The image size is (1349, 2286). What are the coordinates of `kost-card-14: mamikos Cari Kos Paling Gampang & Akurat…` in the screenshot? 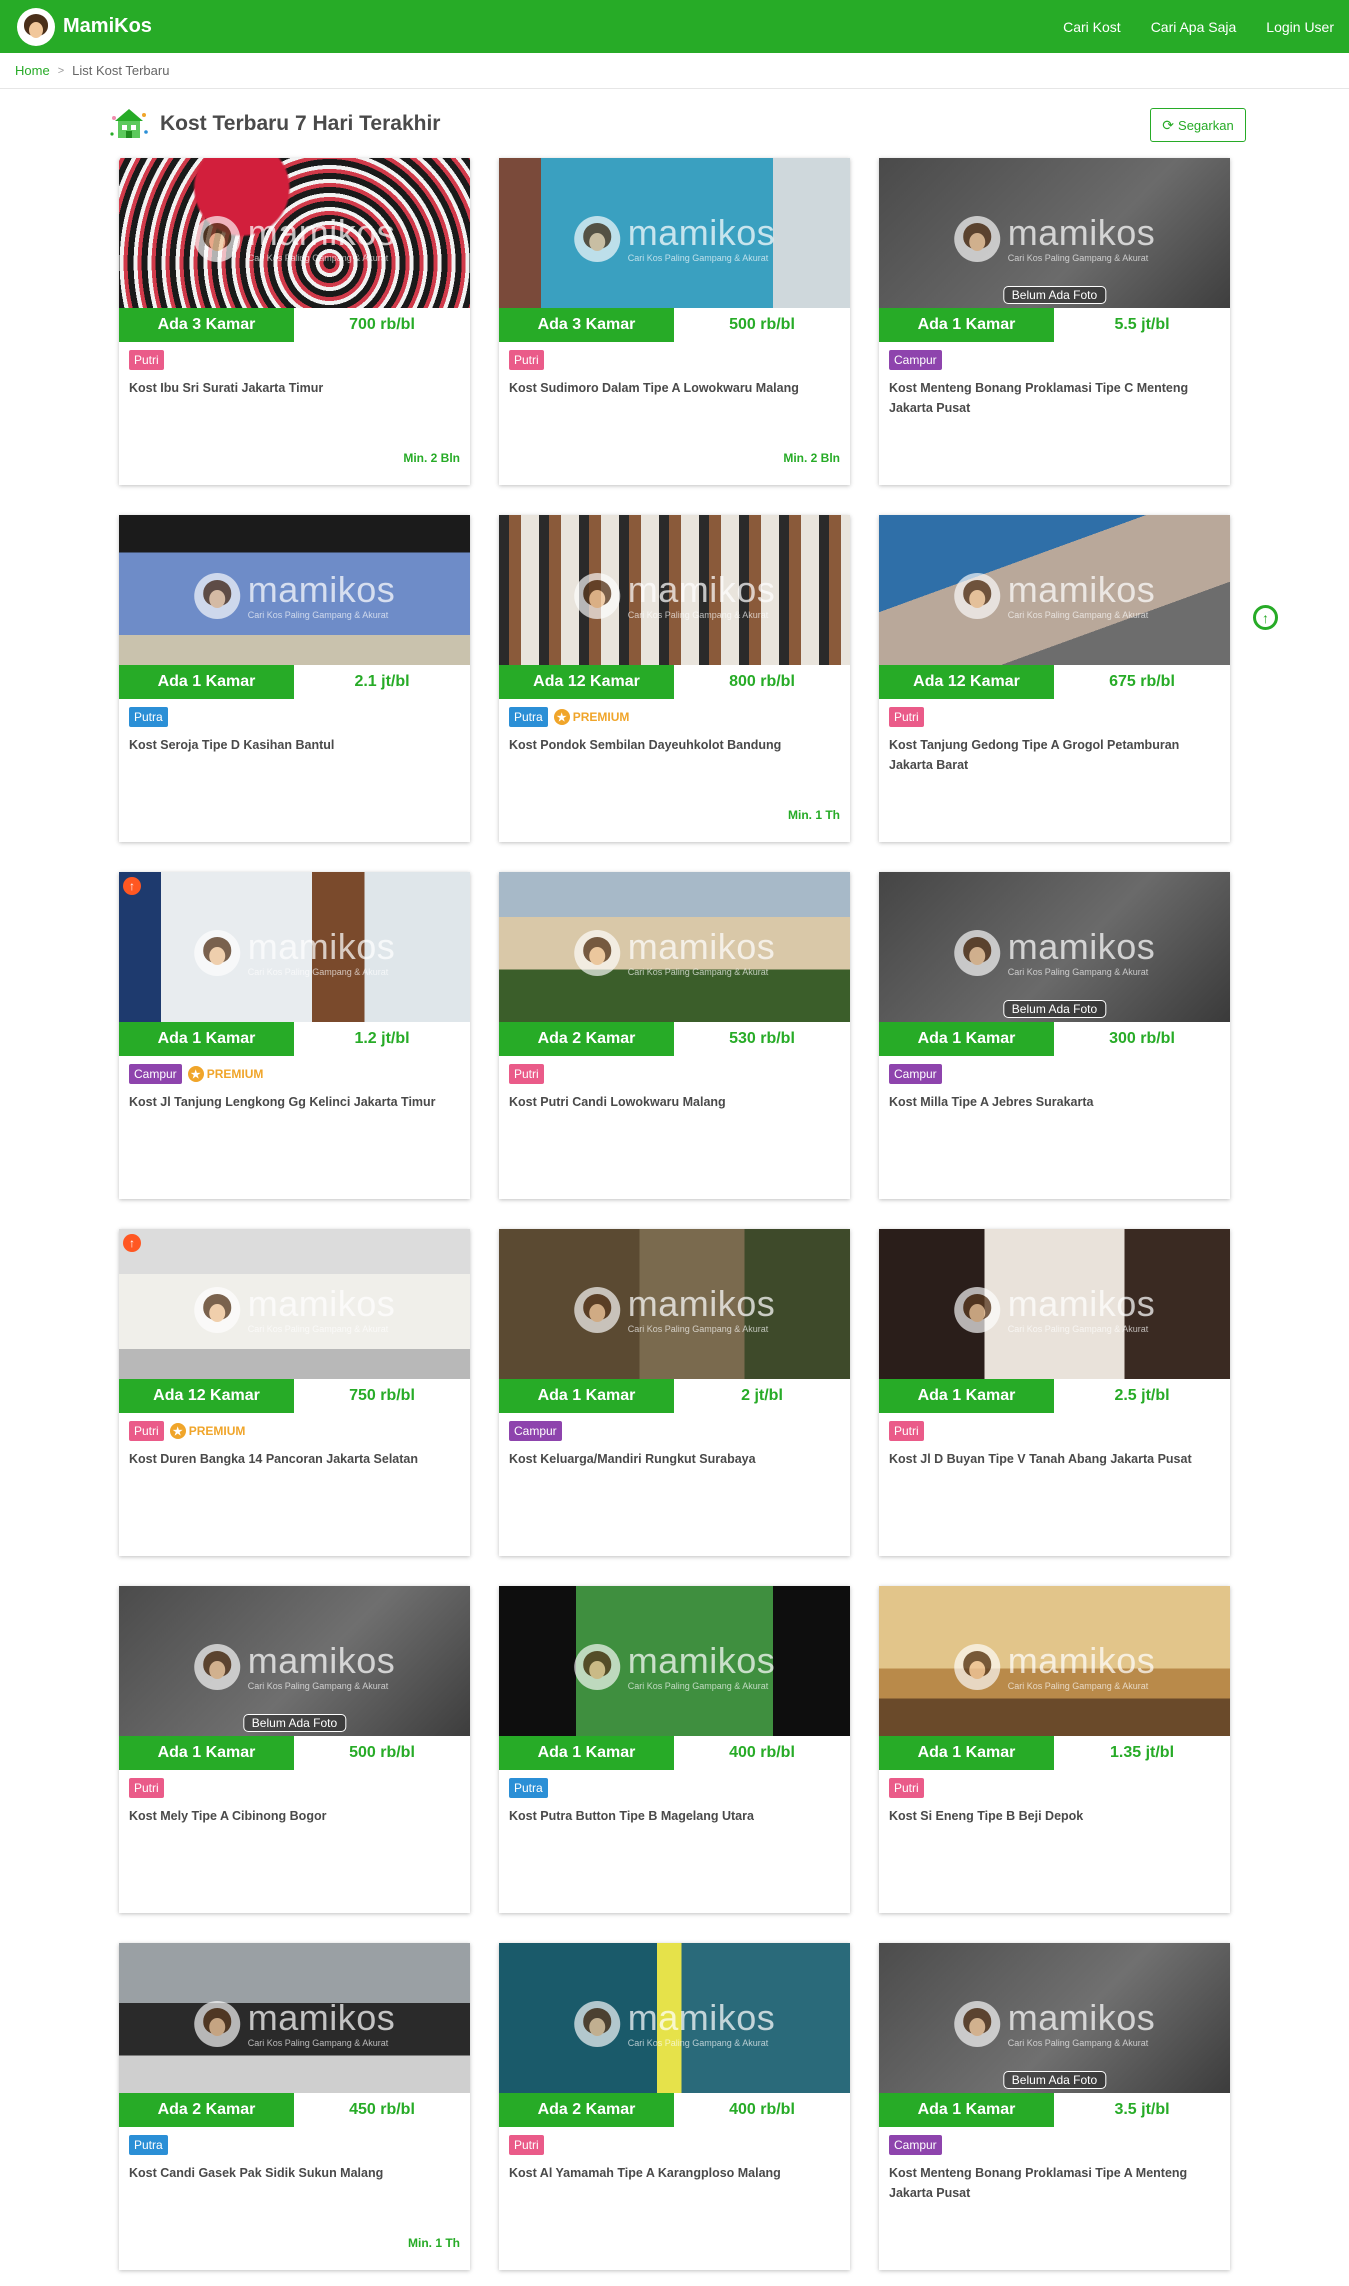 It's located at (674, 1749).